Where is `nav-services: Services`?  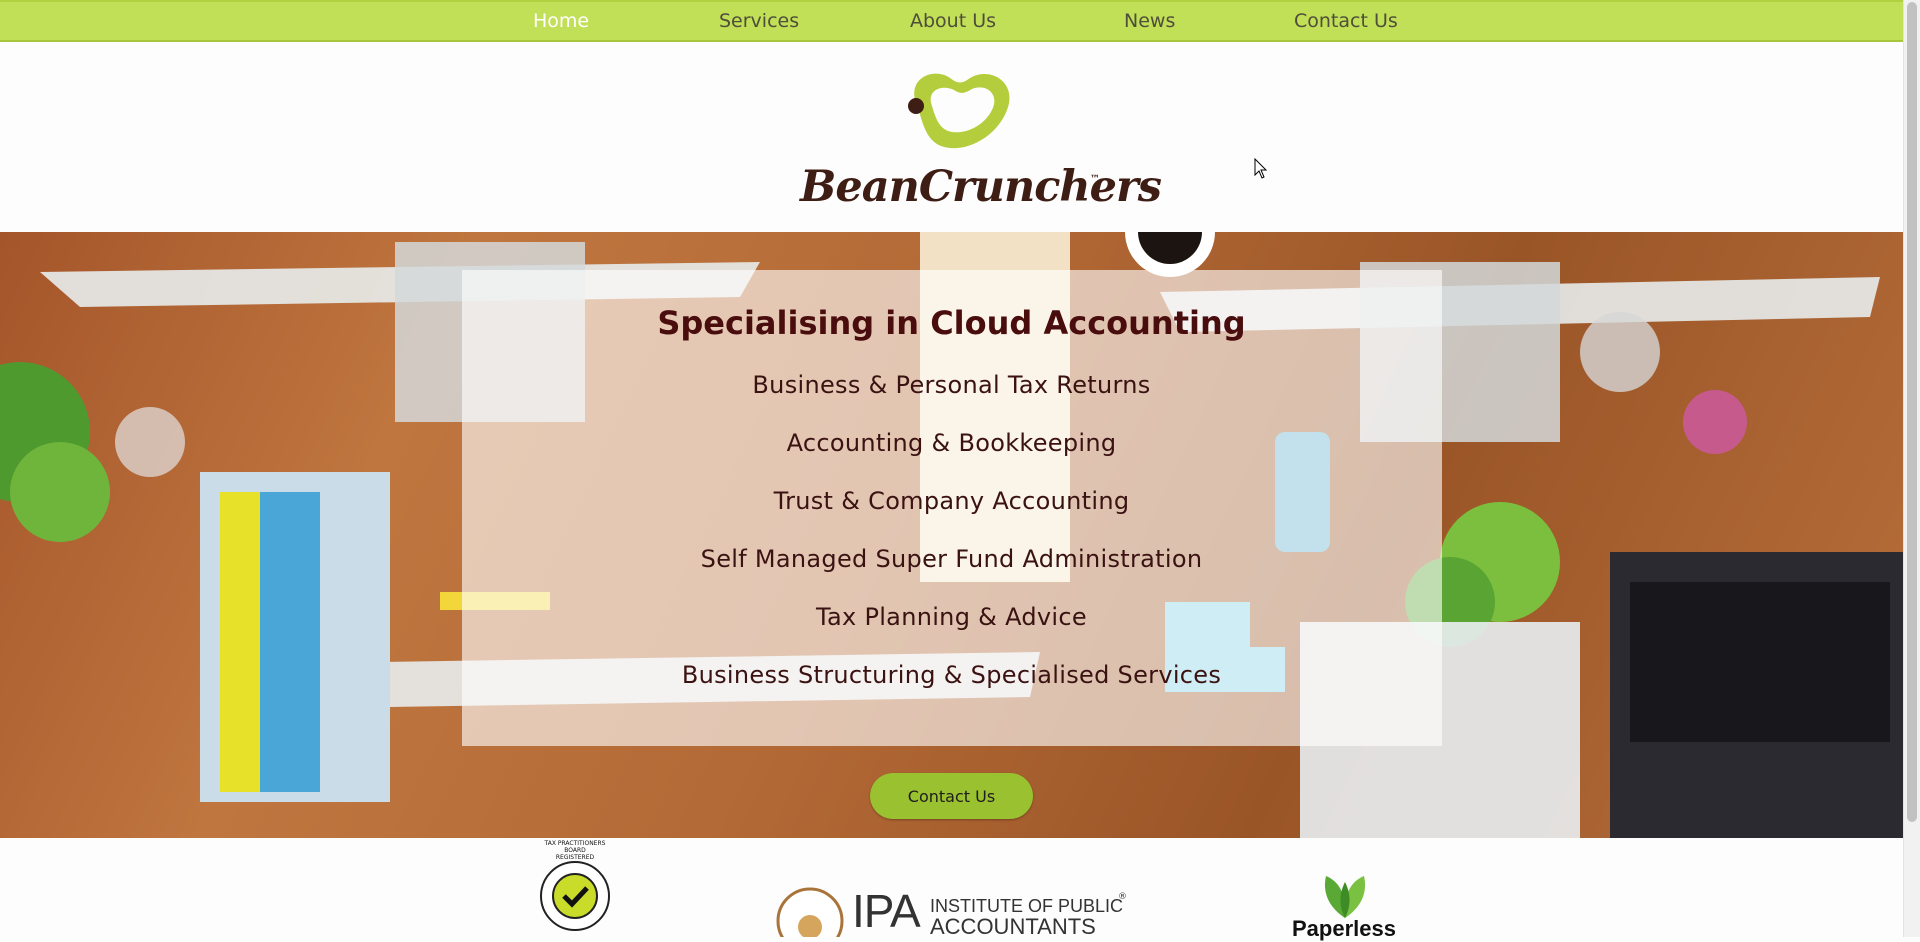
nav-services: Services is located at coordinates (759, 21).